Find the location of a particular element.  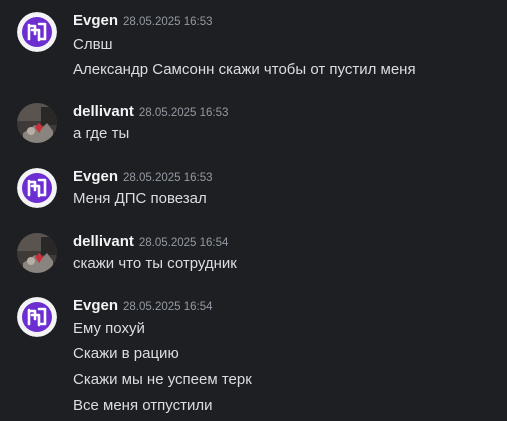

message-header: dellivant 28.05.2025 16:53 is located at coordinates (150, 113).